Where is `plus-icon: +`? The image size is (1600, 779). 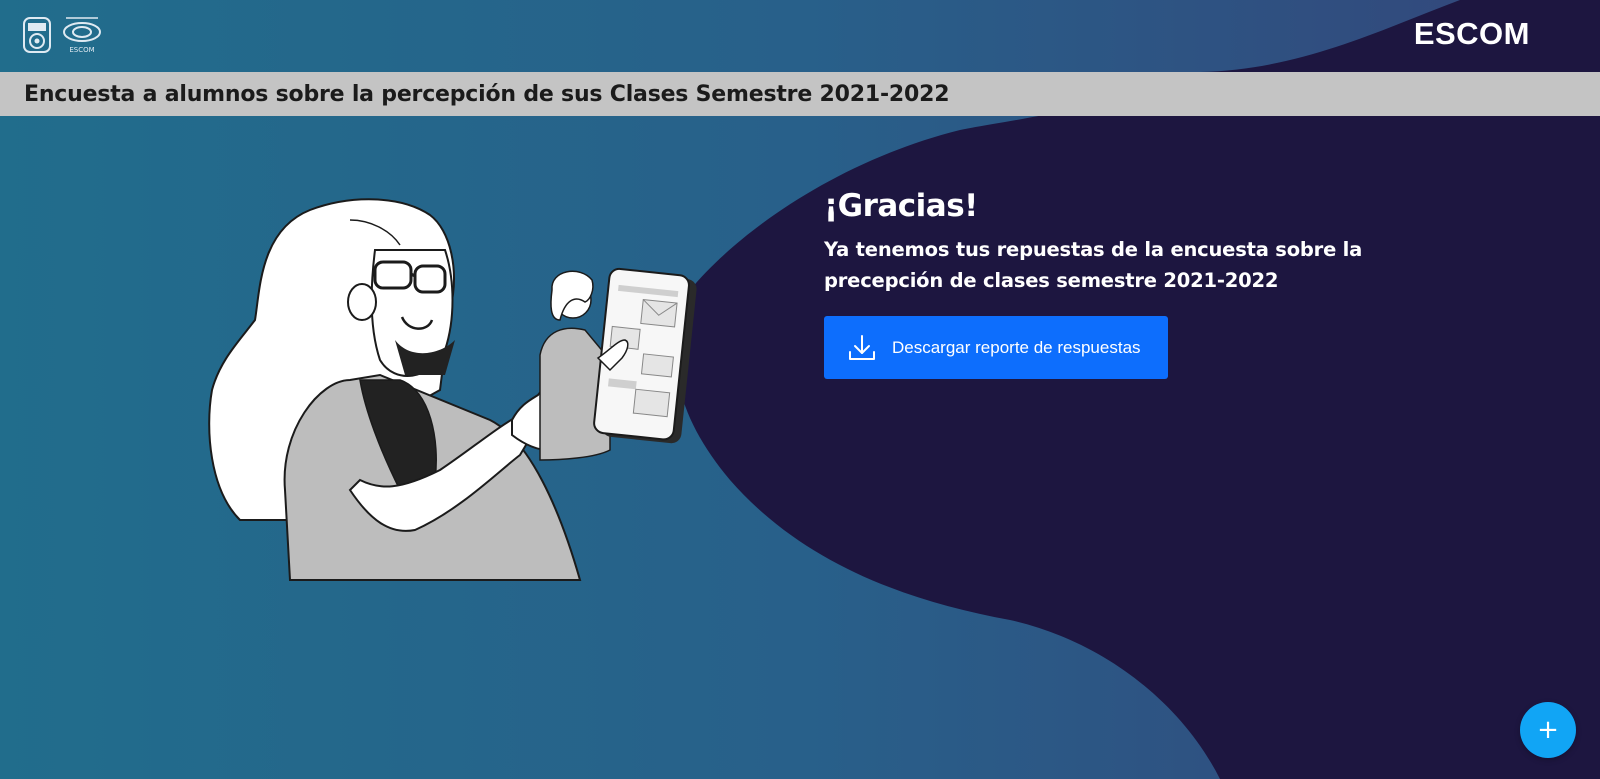
plus-icon: + is located at coordinates (1548, 730).